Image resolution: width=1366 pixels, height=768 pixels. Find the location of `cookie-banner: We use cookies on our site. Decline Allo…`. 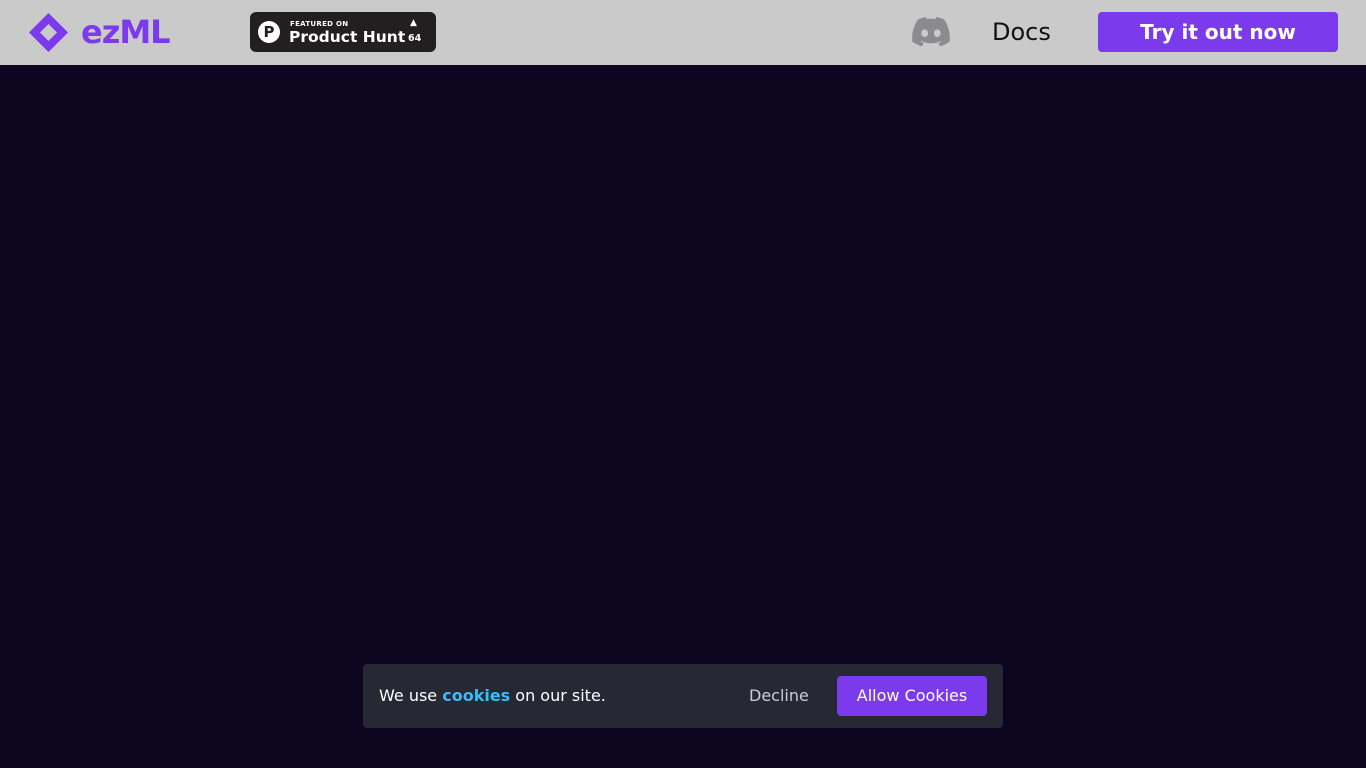

cookie-banner: We use cookies on our site. Decline Allo… is located at coordinates (683, 696).